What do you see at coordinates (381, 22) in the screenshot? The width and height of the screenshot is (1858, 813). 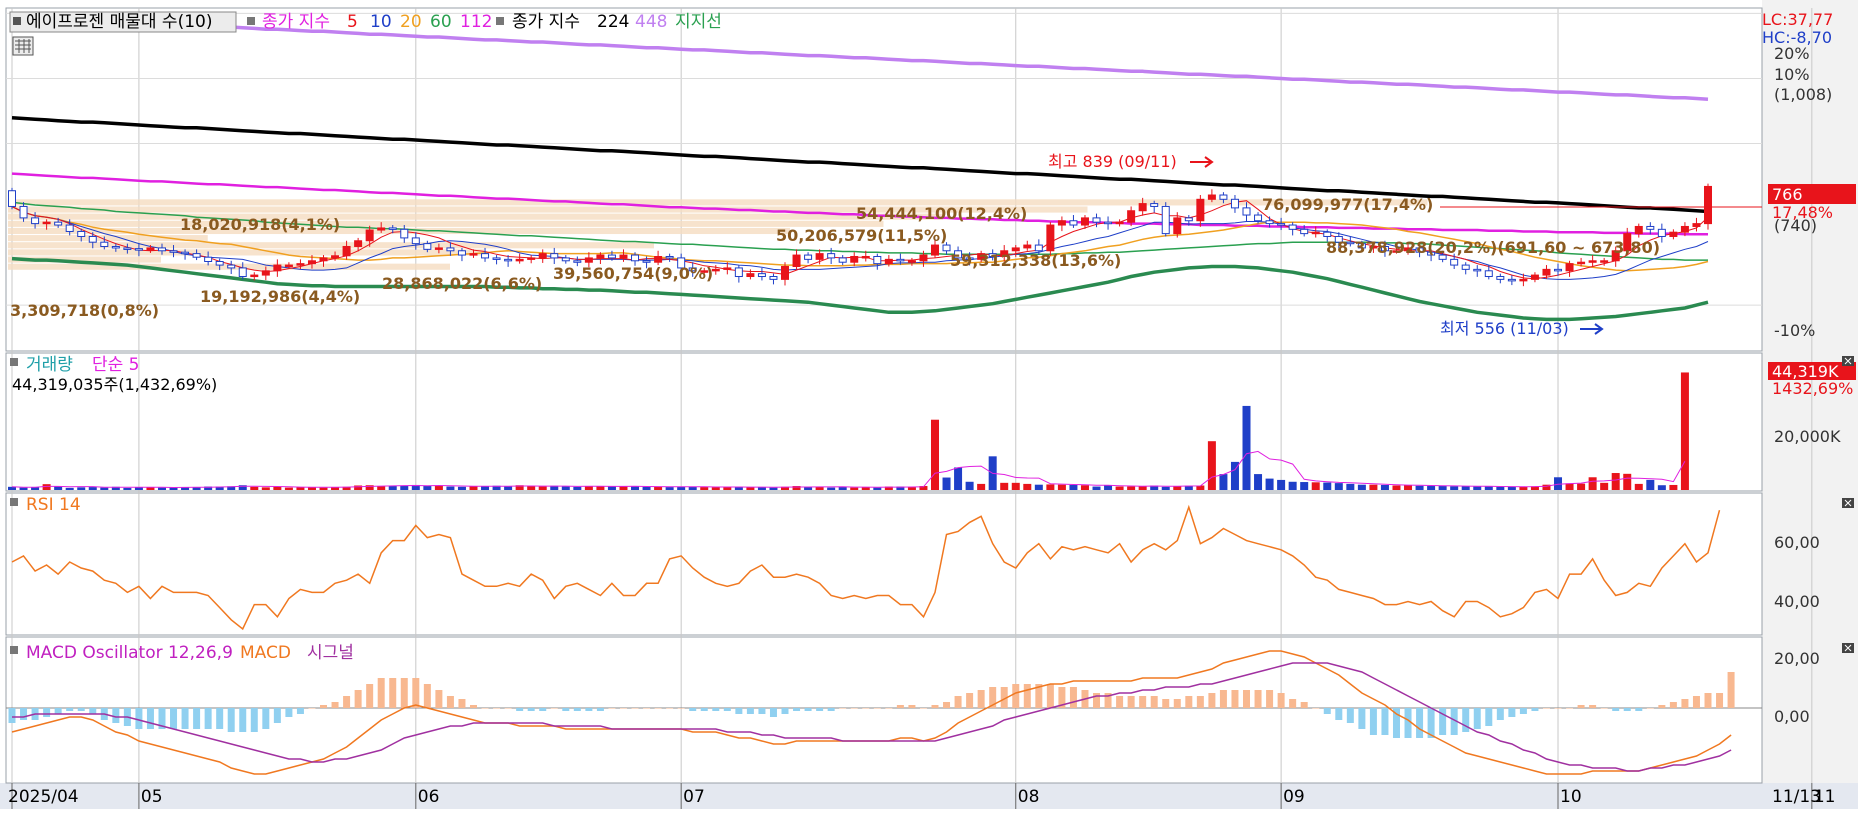 I see `ma10-legend: 10` at bounding box center [381, 22].